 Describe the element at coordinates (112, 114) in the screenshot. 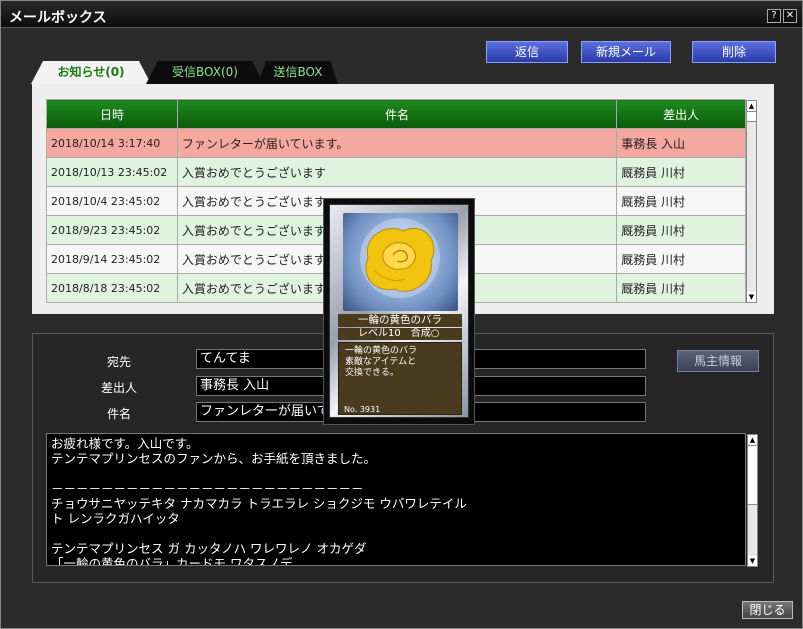

I see `column-header-date: 日時` at that location.